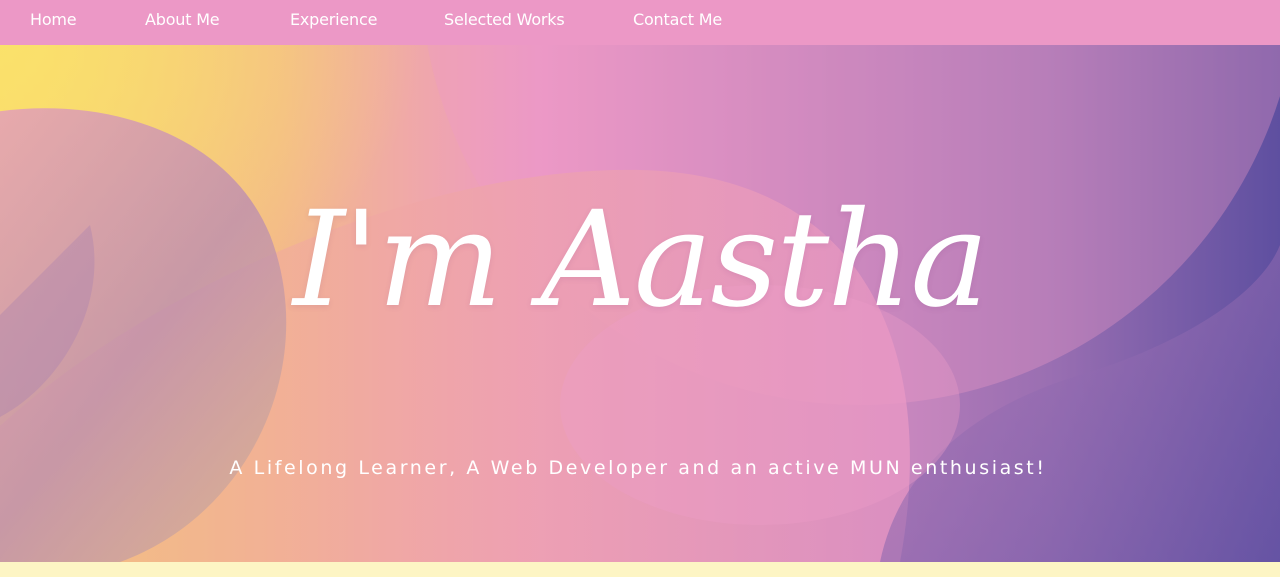  I want to click on nav-link-selected-works: Selected Works, so click(504, 20).